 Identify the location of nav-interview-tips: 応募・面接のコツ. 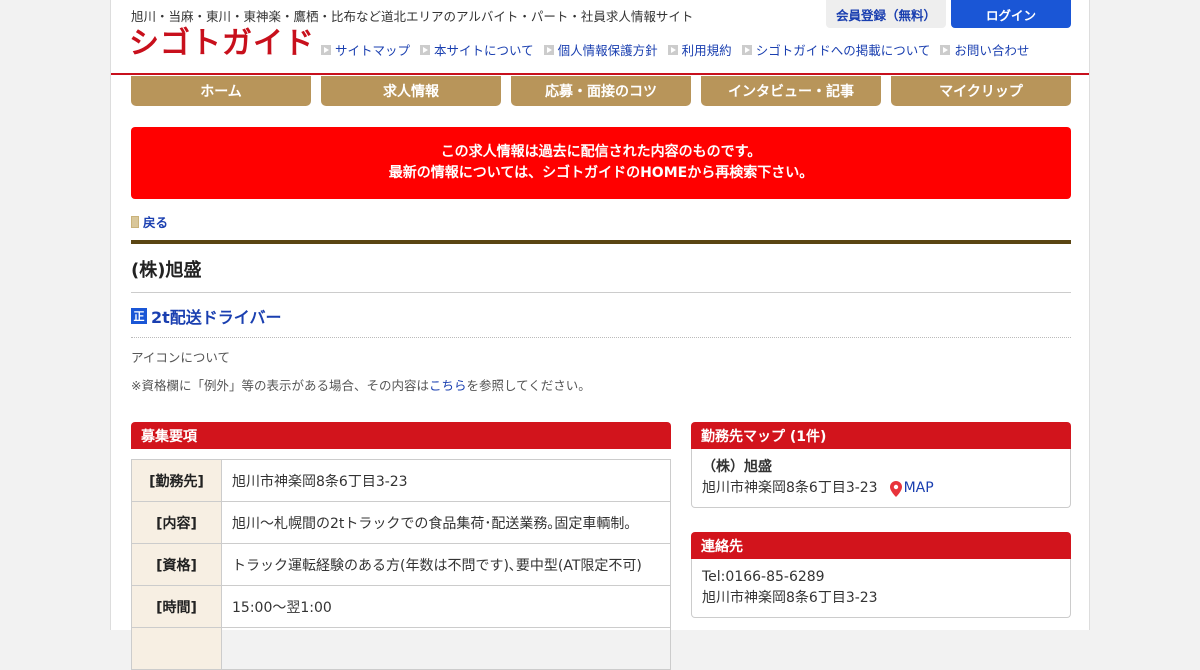
(601, 91).